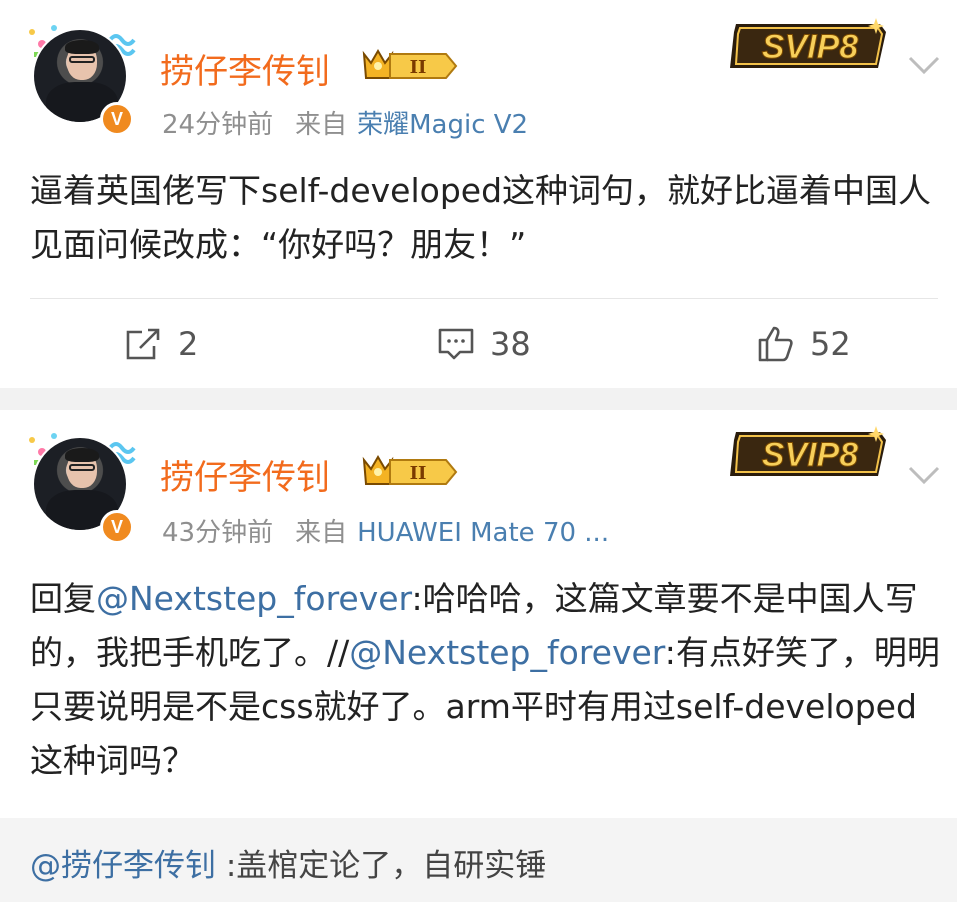 The image size is (957, 902). I want to click on post-meta: 24分钟前 来自 荣耀Magic V2, so click(345, 122).